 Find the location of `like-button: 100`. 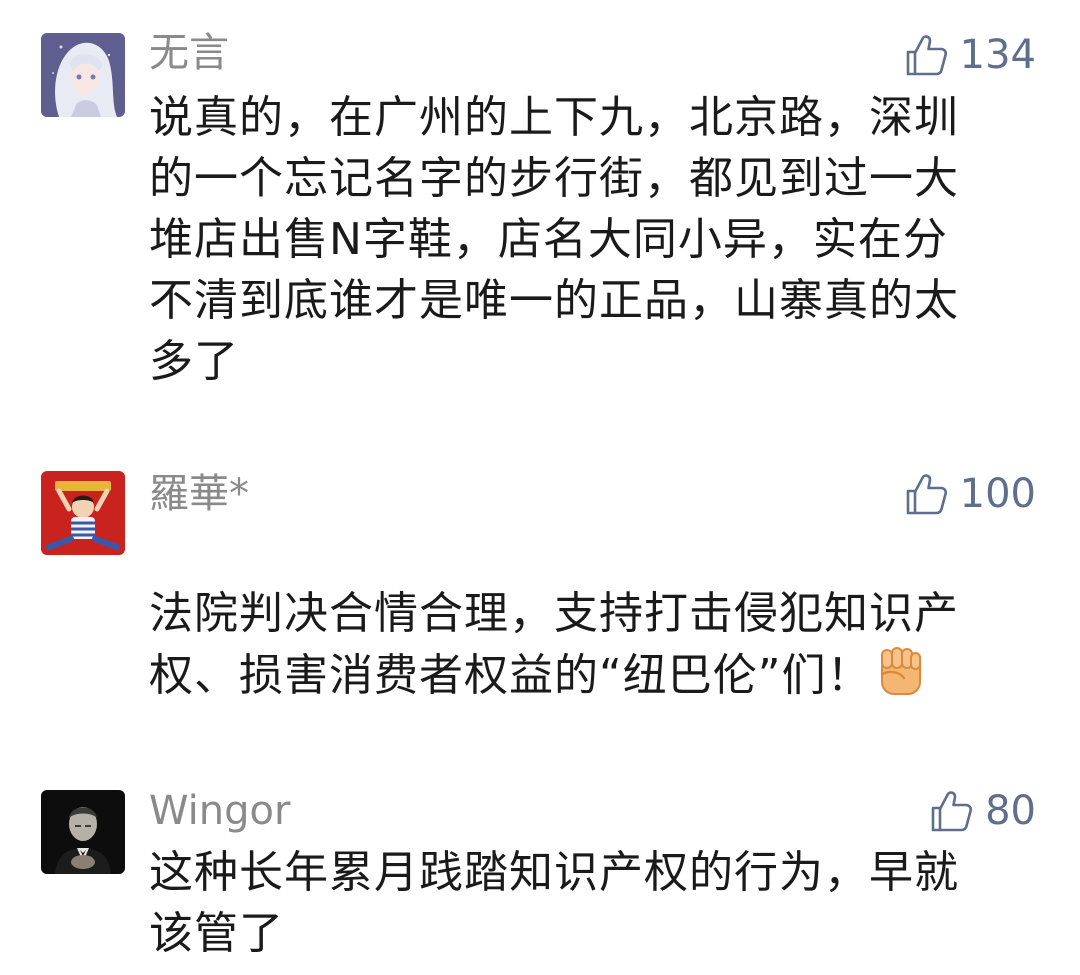

like-button: 100 is located at coordinates (970, 494).